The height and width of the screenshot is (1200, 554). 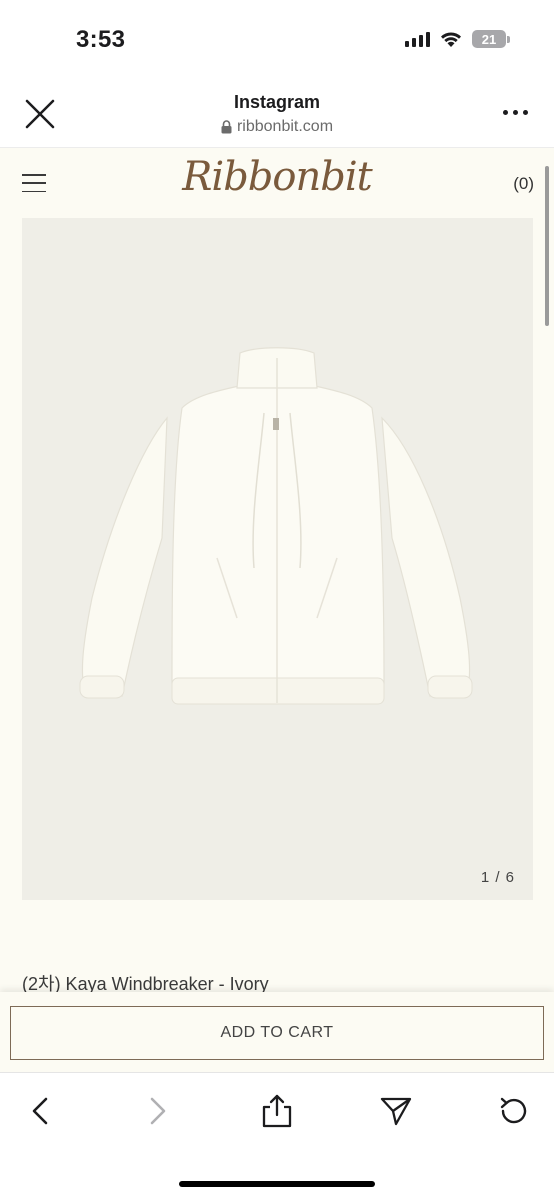 I want to click on browser-url-text: ribbonbit.com, so click(x=285, y=126).